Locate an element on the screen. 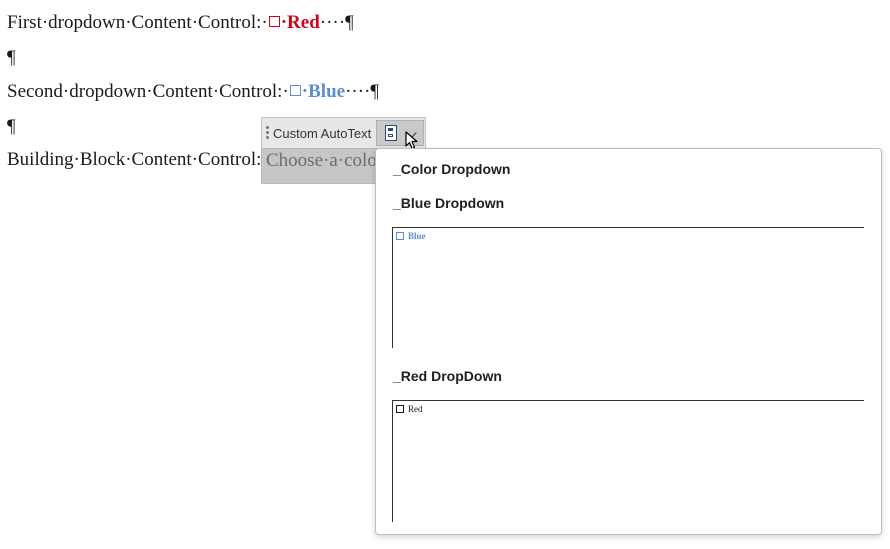  first-dropdown-value: ·Red is located at coordinates (300, 22).